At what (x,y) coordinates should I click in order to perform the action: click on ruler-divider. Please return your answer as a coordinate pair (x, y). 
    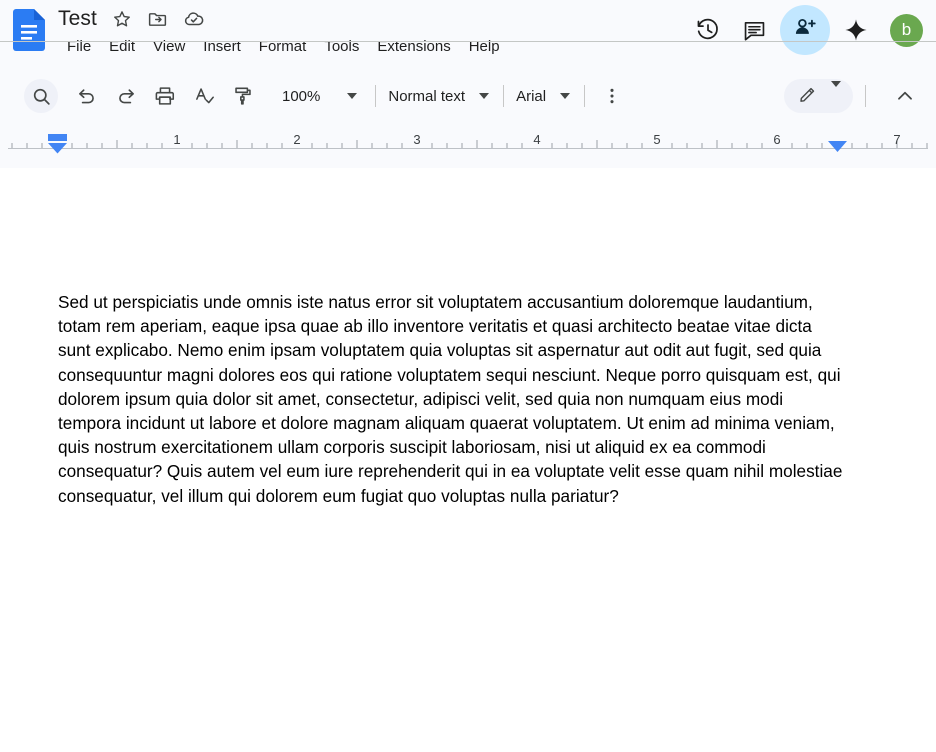
    Looking at the image, I should click on (468, 41).